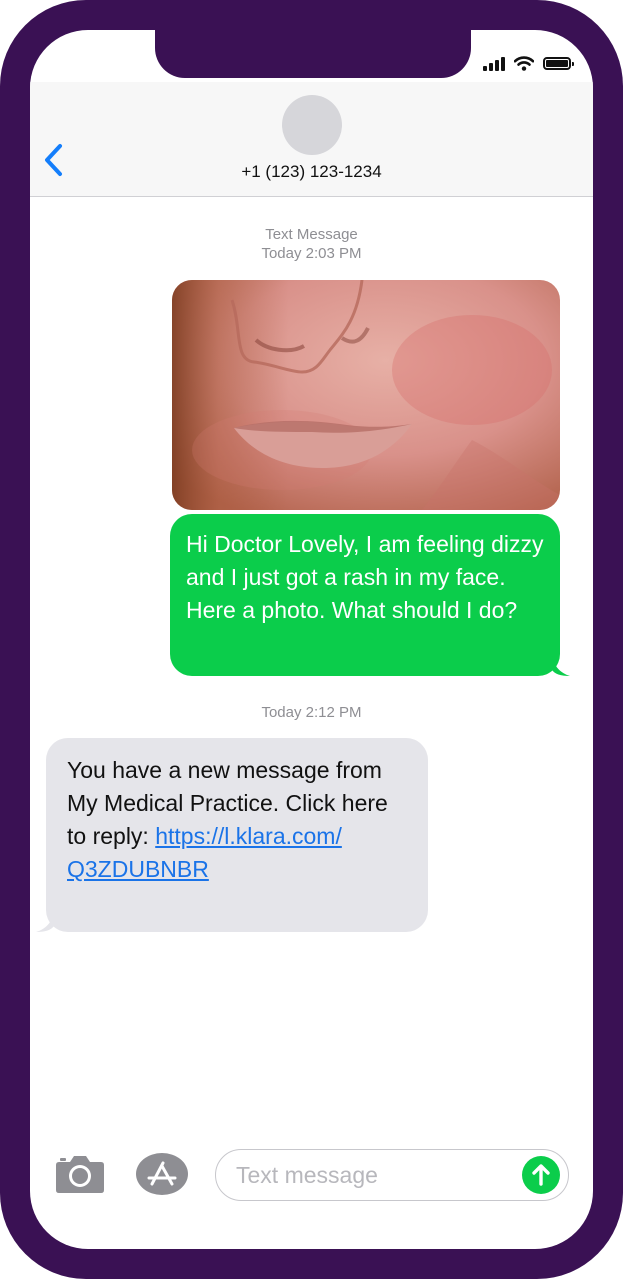 This screenshot has height=1279, width=623. Describe the element at coordinates (494, 63) in the screenshot. I see `cellular-signal-icon` at that location.